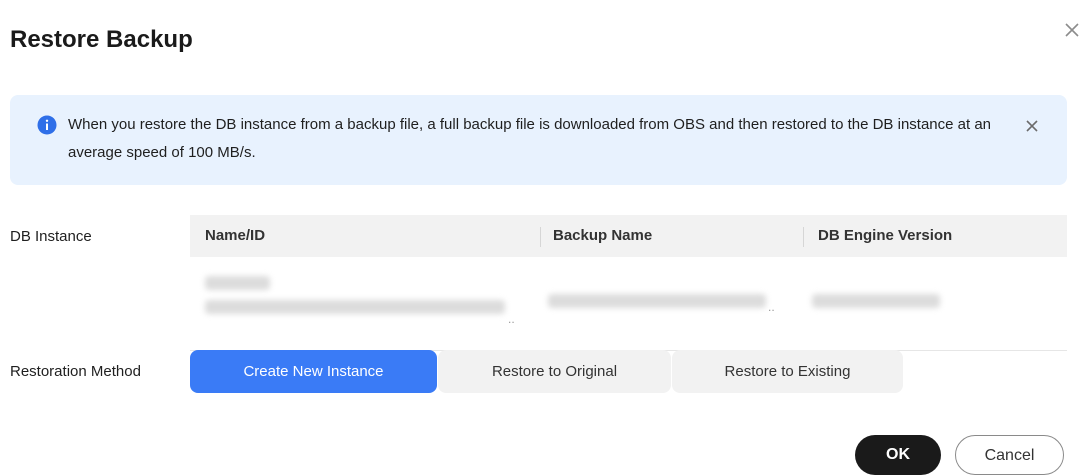  Describe the element at coordinates (885, 235) in the screenshot. I see `column-db-engine-version: DB Engine Version` at that location.